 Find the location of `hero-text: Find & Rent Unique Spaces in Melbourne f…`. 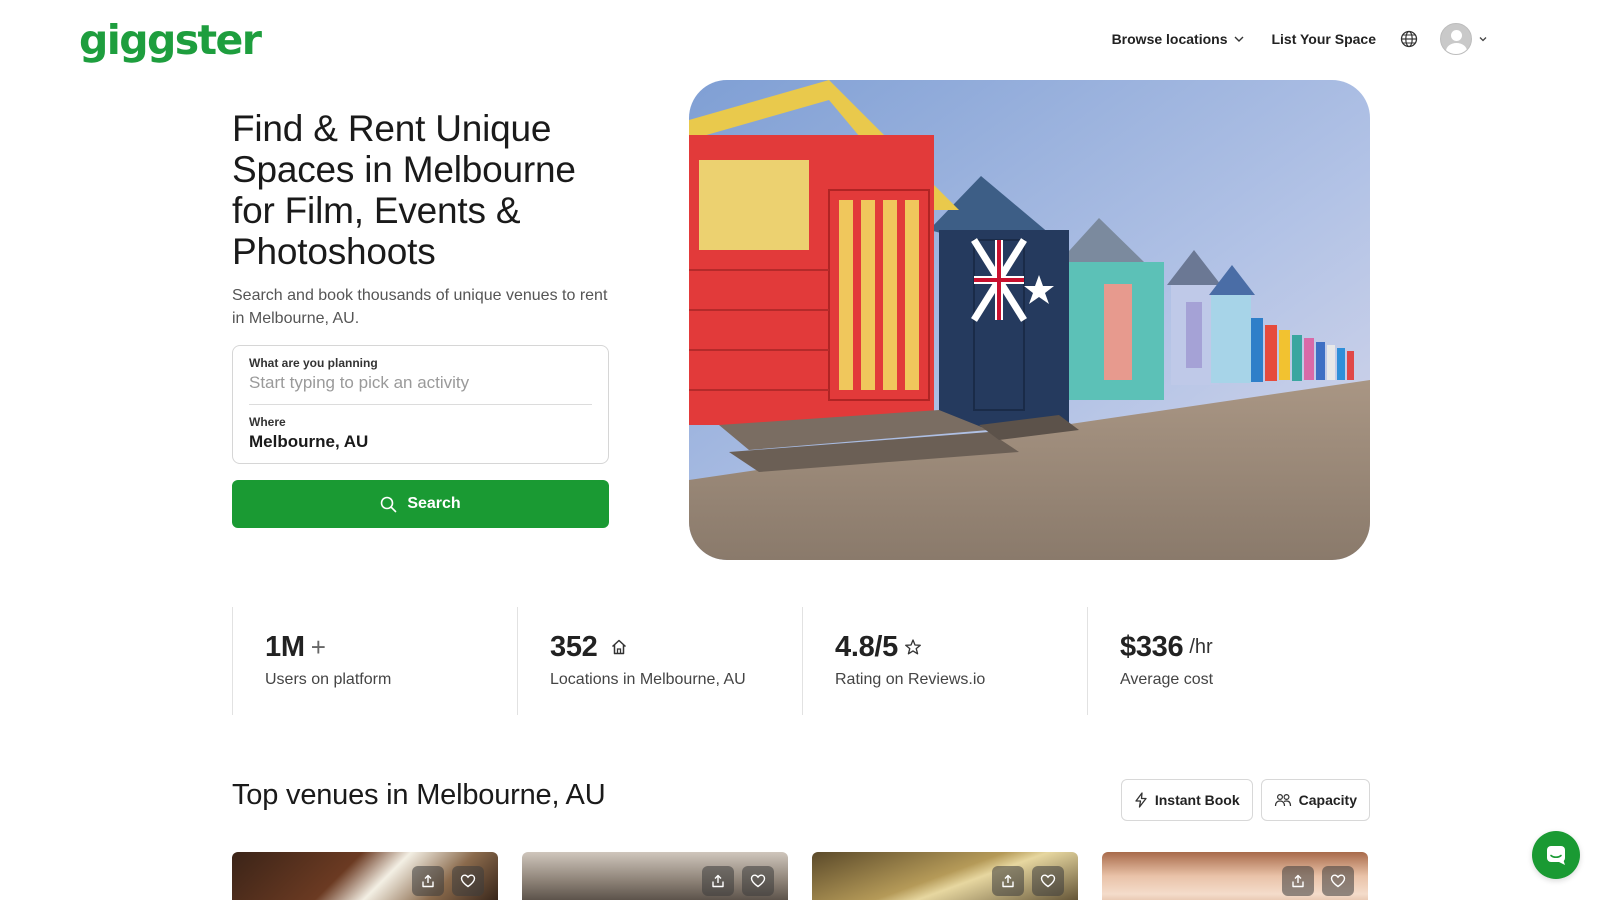

hero-text: Find & Rent Unique Spaces in Melbourne f… is located at coordinates (422, 219).